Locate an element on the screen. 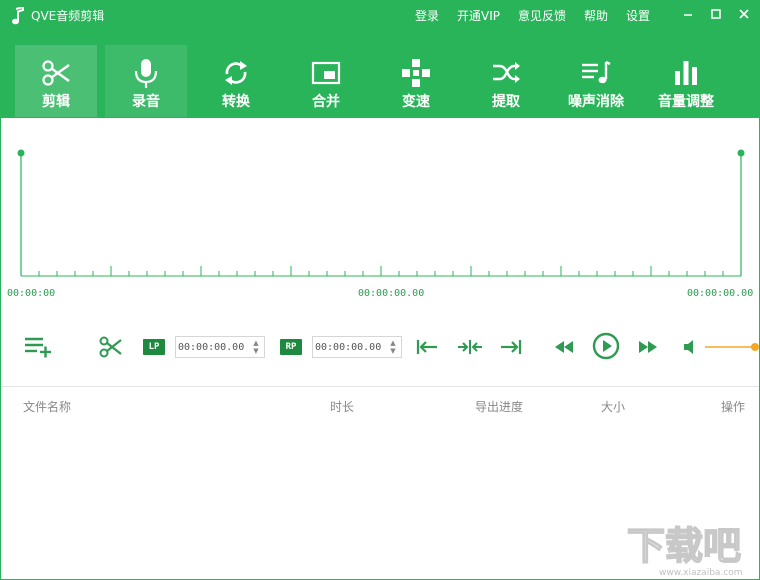 This screenshot has height=580, width=760. right-marker-handle is located at coordinates (741, 153).